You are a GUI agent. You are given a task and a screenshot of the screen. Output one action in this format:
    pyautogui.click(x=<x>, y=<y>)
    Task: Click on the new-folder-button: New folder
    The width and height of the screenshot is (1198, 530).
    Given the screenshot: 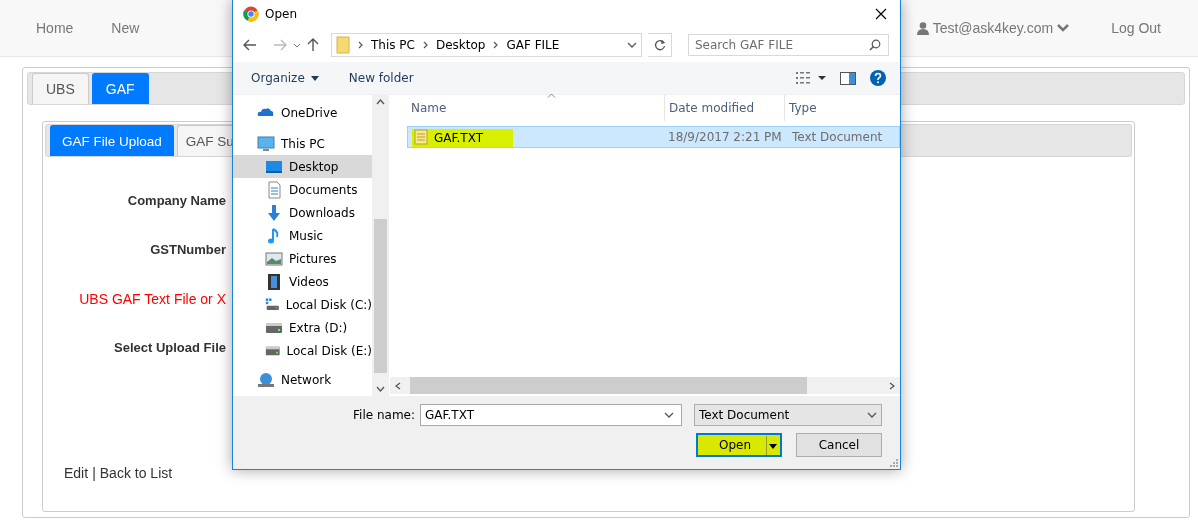 What is the action you would take?
    pyautogui.click(x=381, y=78)
    